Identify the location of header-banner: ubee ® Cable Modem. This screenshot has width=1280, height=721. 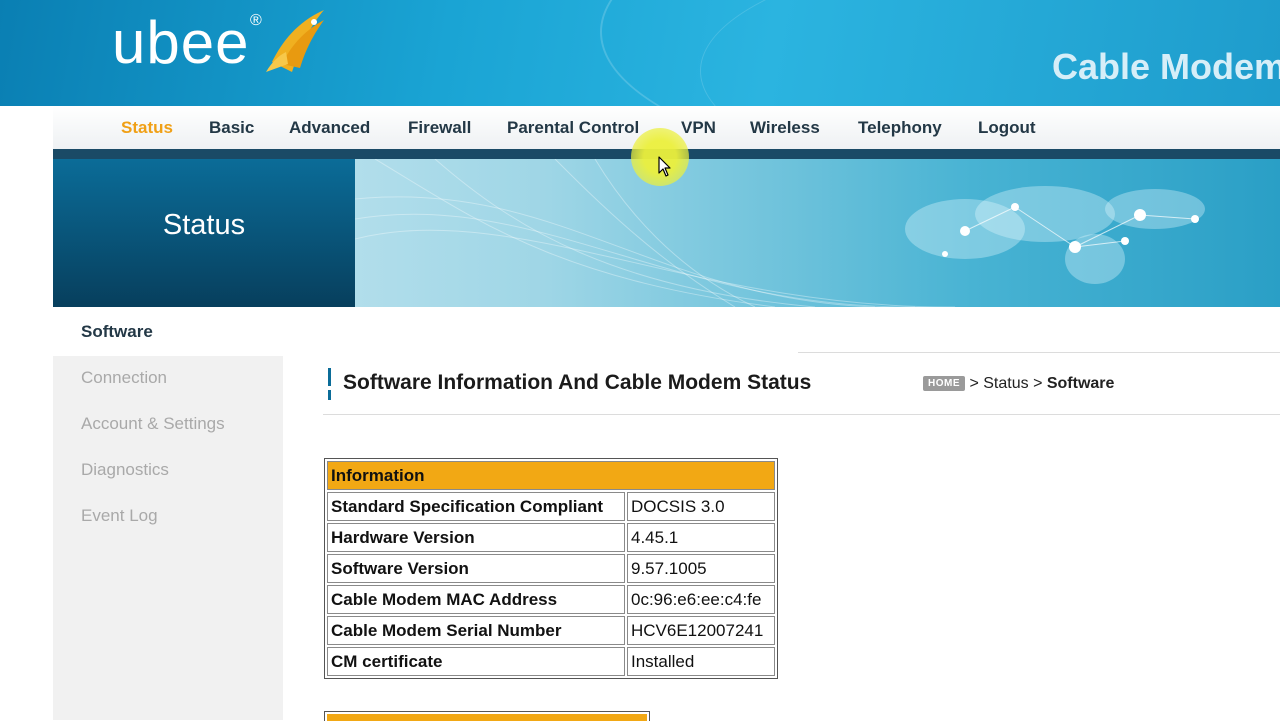
(640, 53).